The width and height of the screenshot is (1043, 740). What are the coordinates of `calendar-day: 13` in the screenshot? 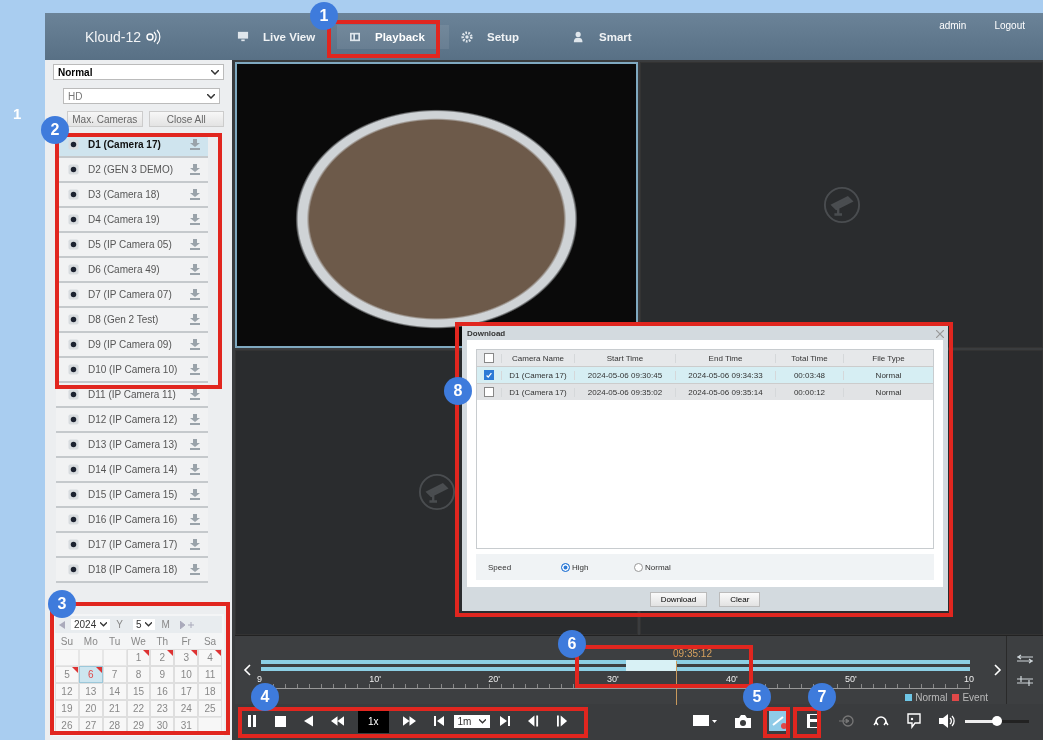 It's located at (90, 691).